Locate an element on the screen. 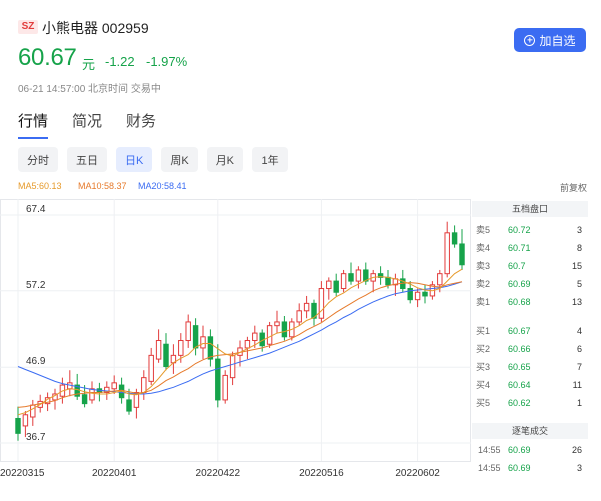  level-price: 60.71 is located at coordinates (519, 248).